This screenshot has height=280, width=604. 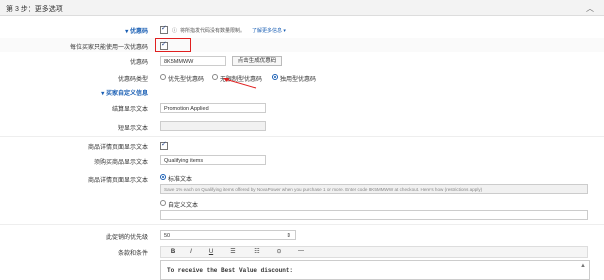 What do you see at coordinates (213, 31) in the screenshot?
I see `coupon-note: 将所指发代码没有数量限制。` at bounding box center [213, 31].